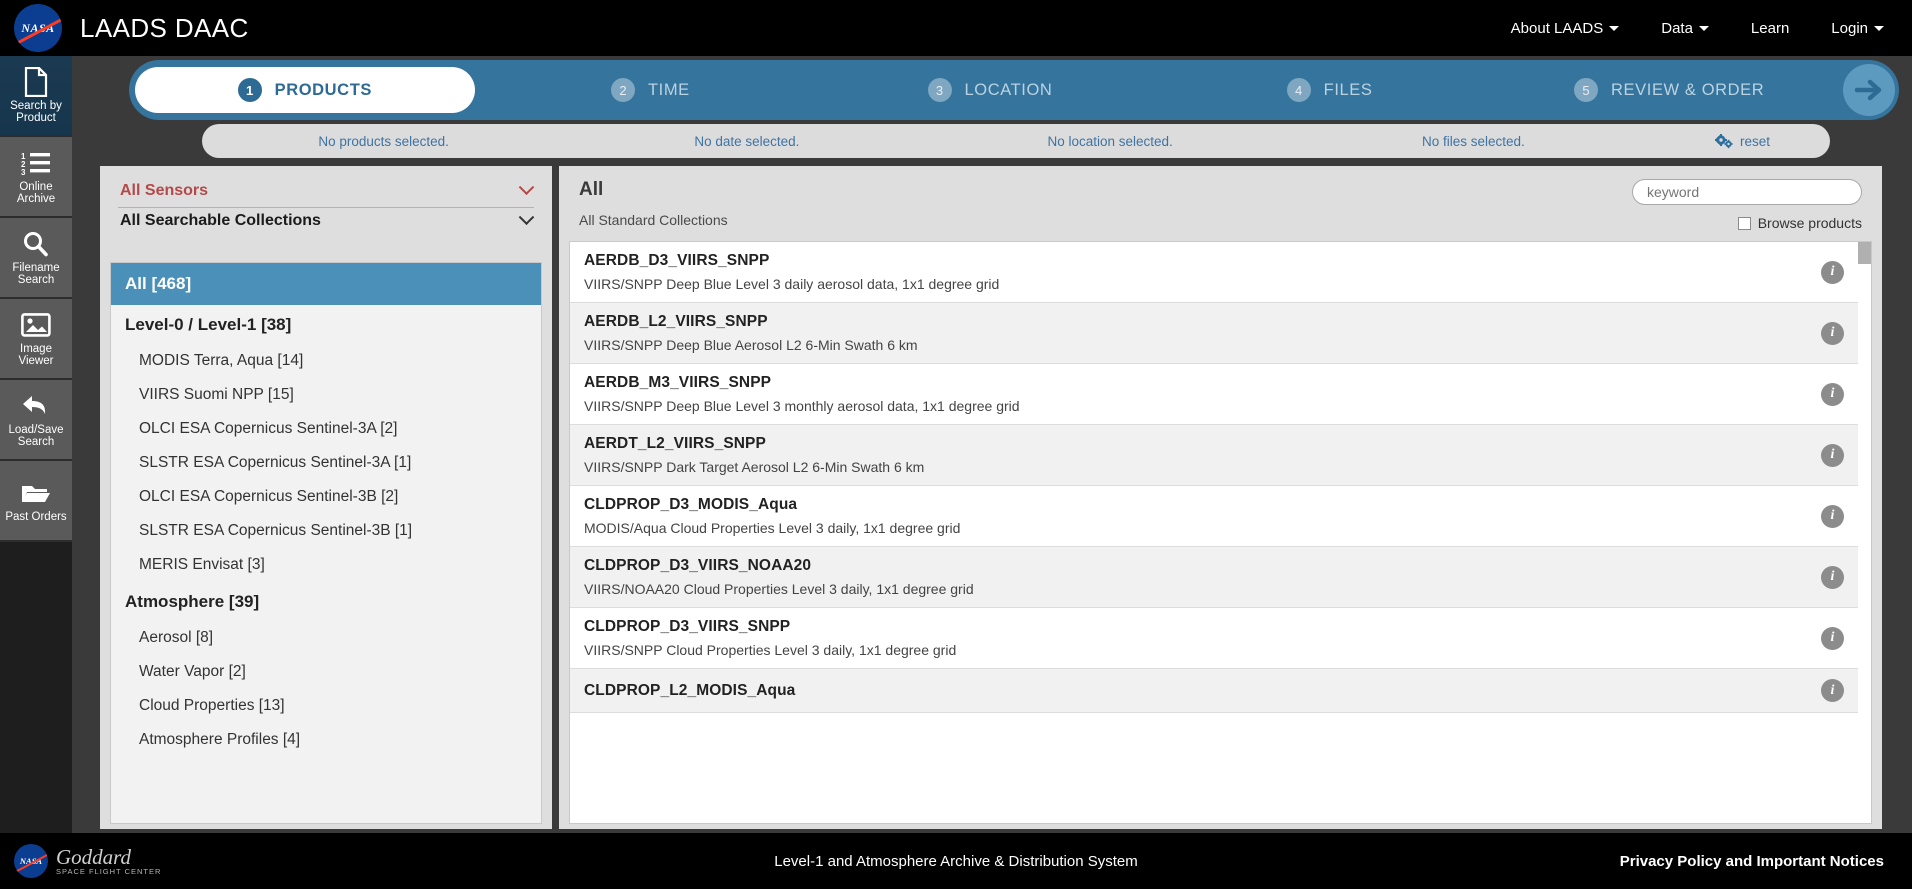 This screenshot has width=1912, height=889. I want to click on category-item-meris-envisat: MERIS Envisat [3], so click(326, 565).